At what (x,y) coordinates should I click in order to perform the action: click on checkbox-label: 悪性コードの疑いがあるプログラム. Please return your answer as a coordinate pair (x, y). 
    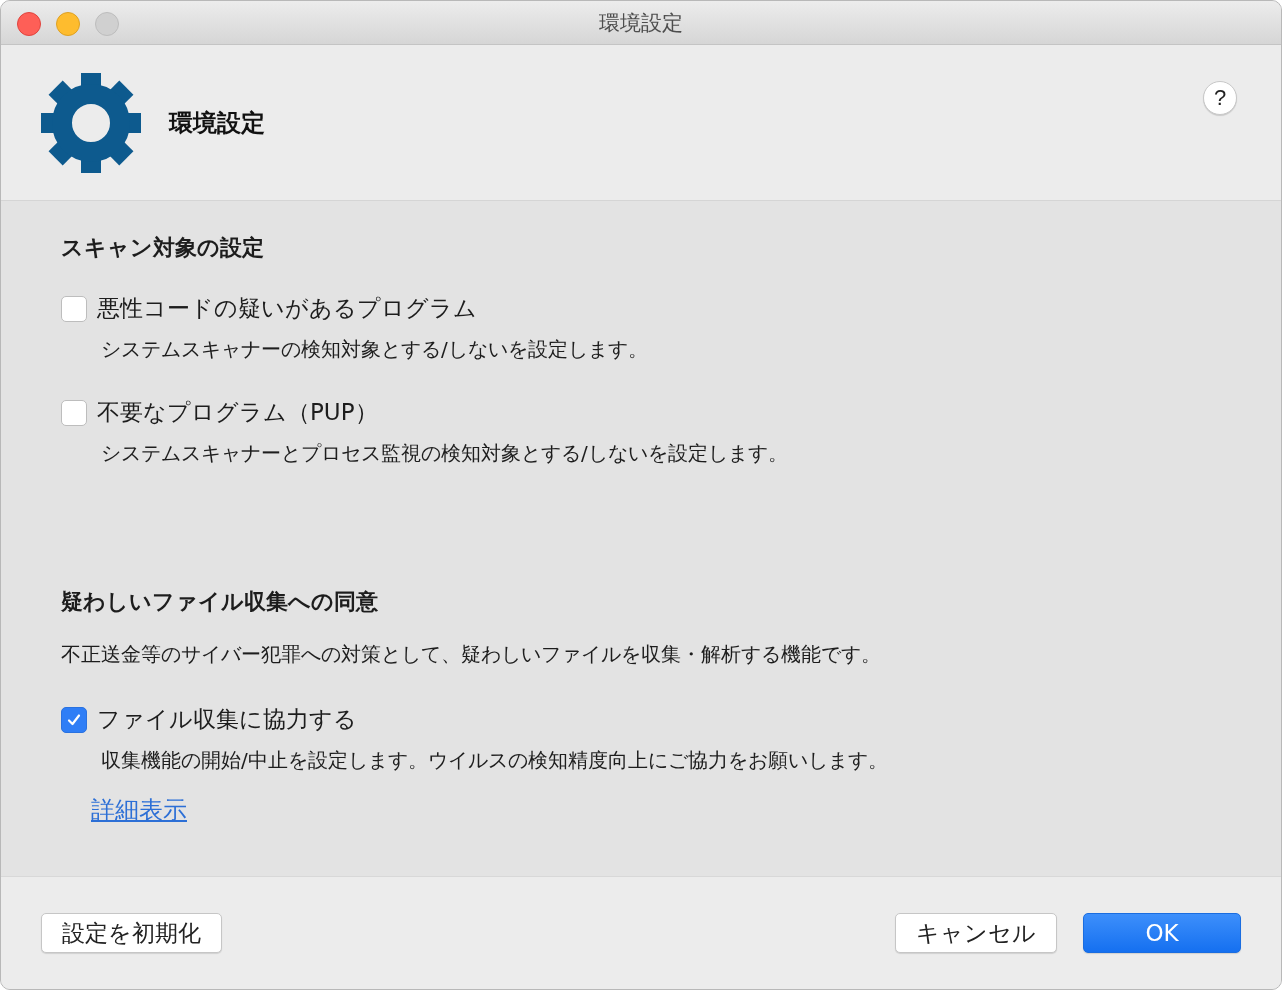
    Looking at the image, I should click on (287, 308).